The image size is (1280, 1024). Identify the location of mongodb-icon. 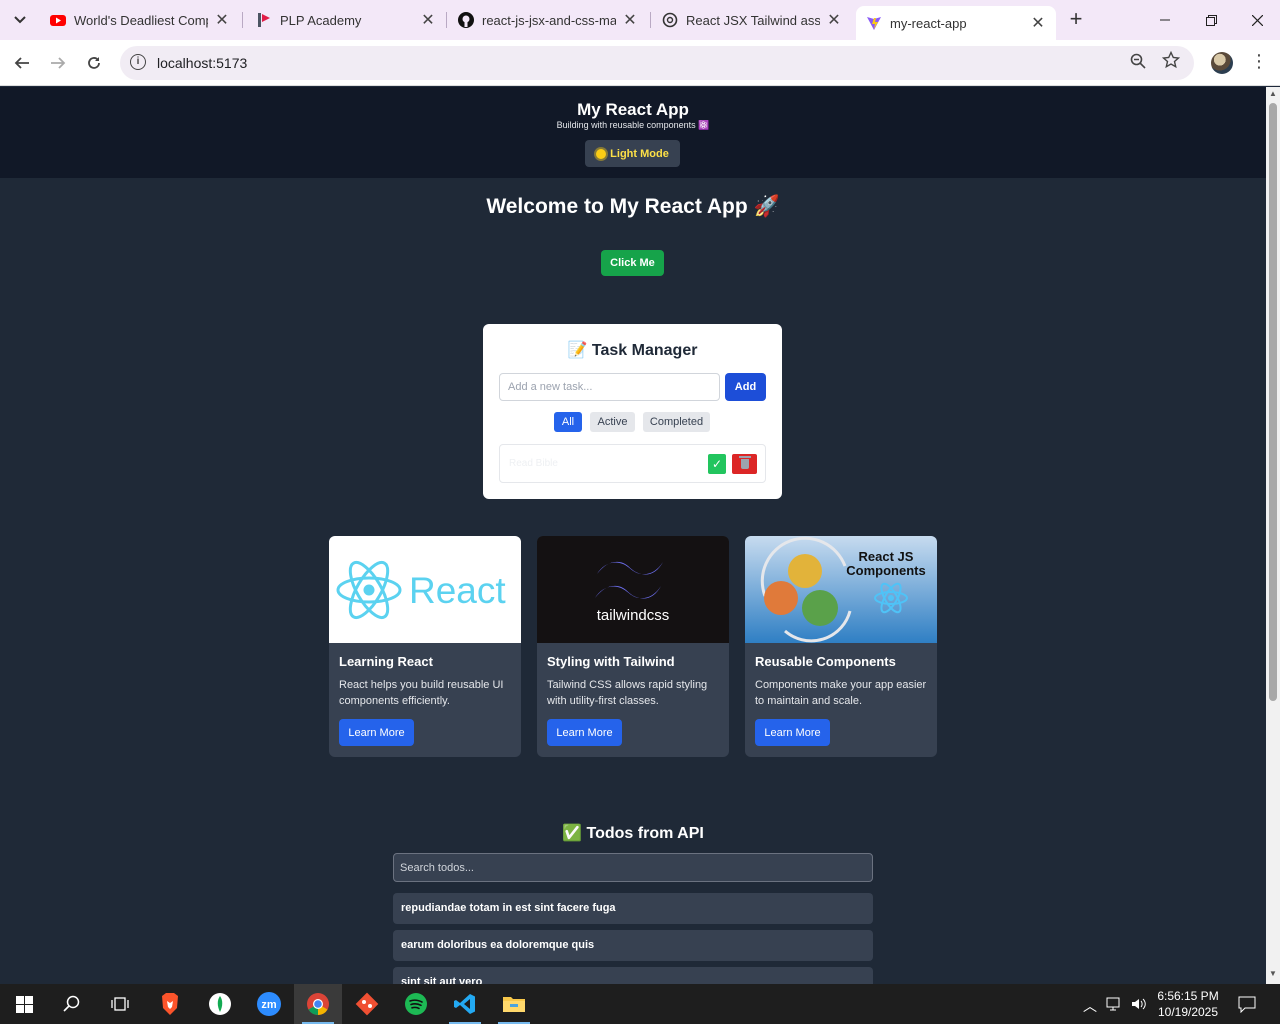
(220, 1004).